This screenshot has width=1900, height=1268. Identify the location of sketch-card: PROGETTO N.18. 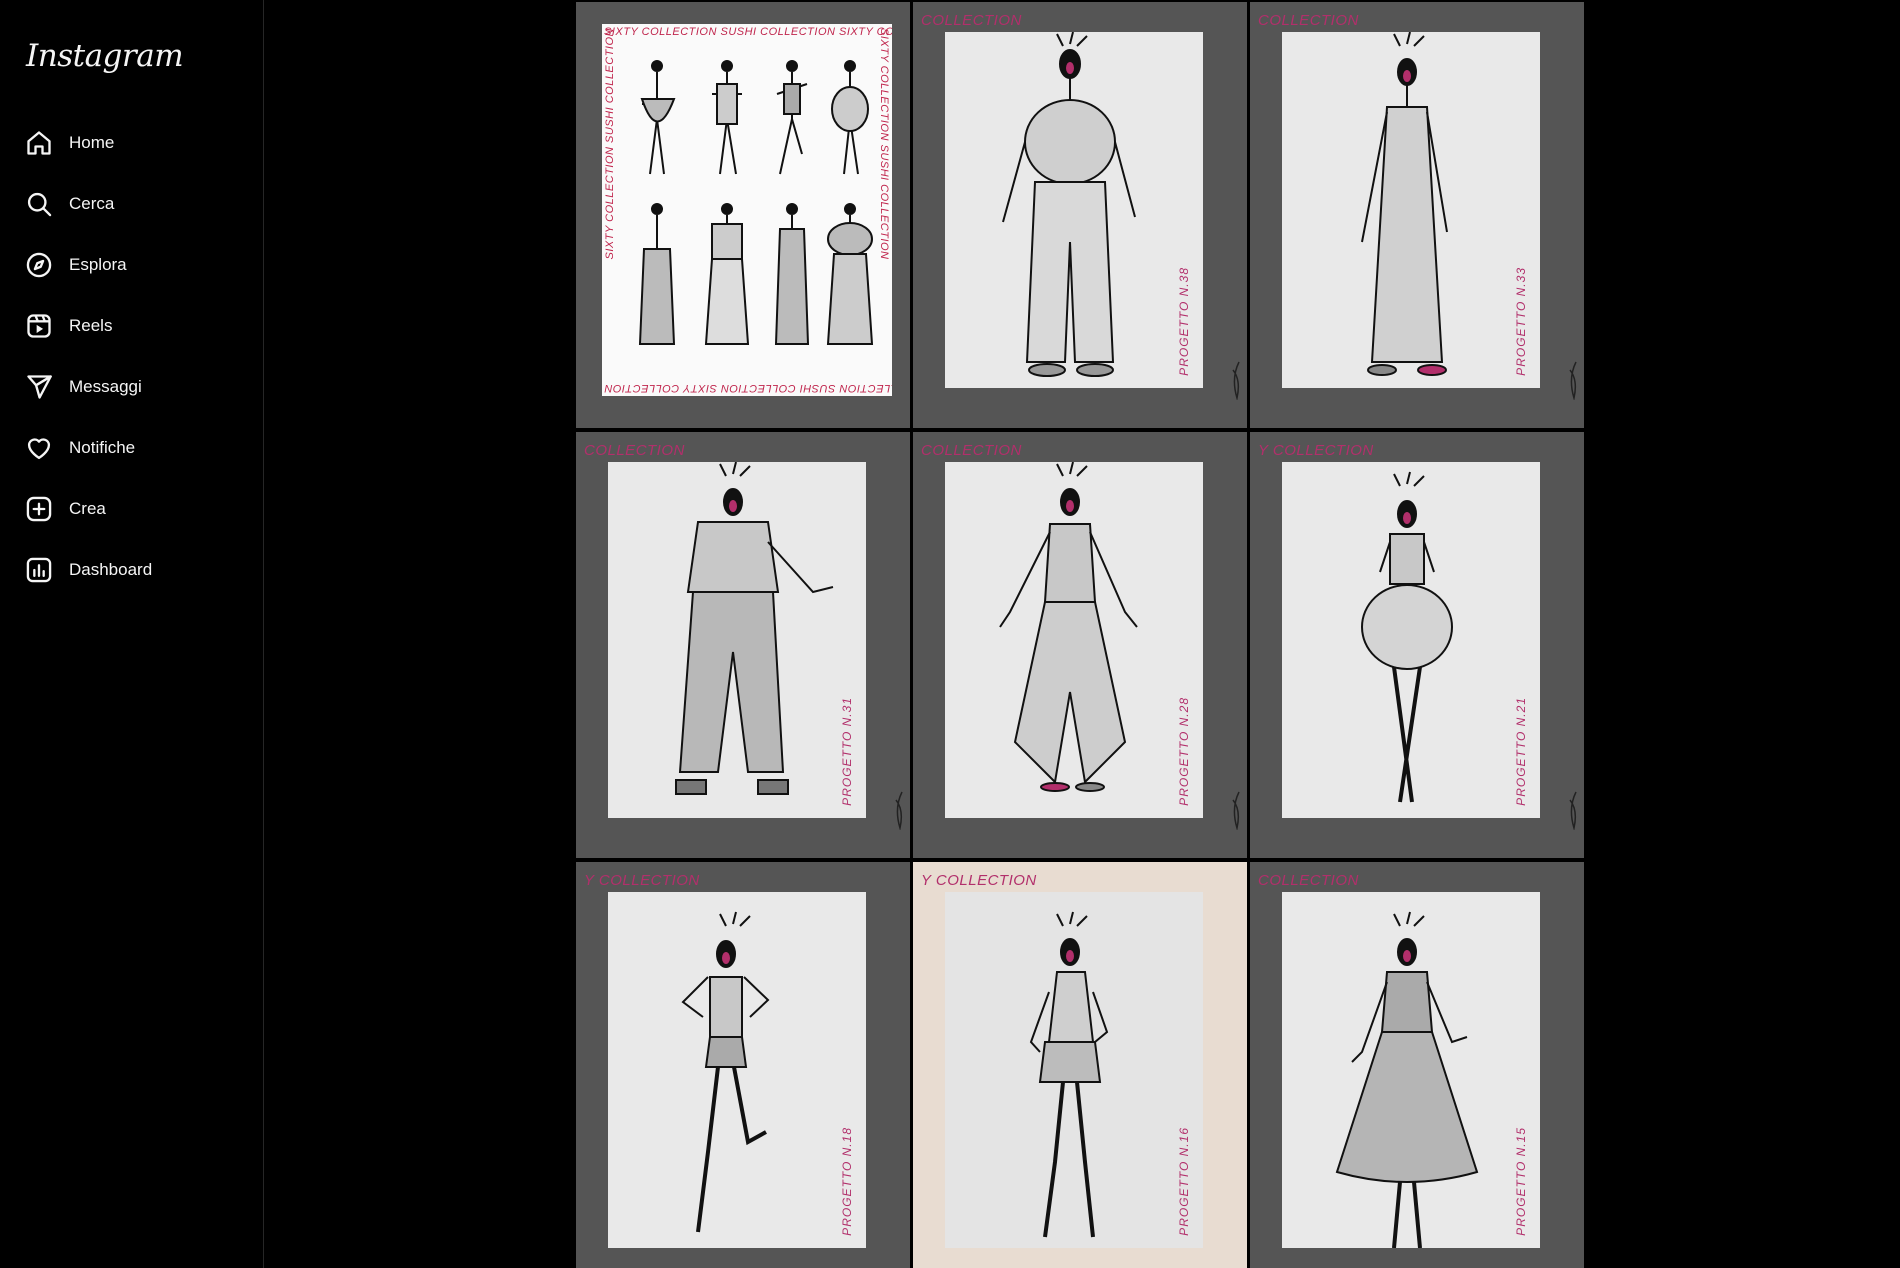
(737, 1070).